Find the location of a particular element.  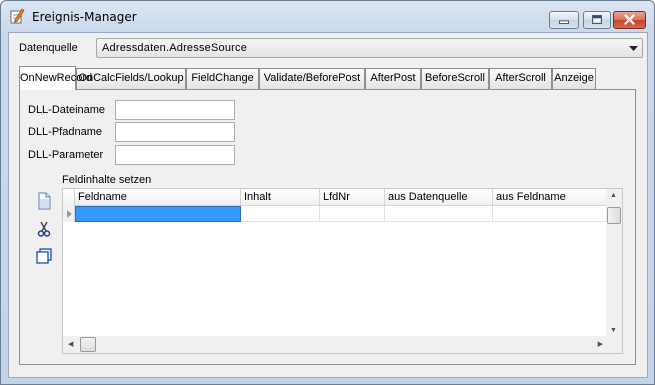

field-values-group-label: Feldinhalte setzen is located at coordinates (107, 180).